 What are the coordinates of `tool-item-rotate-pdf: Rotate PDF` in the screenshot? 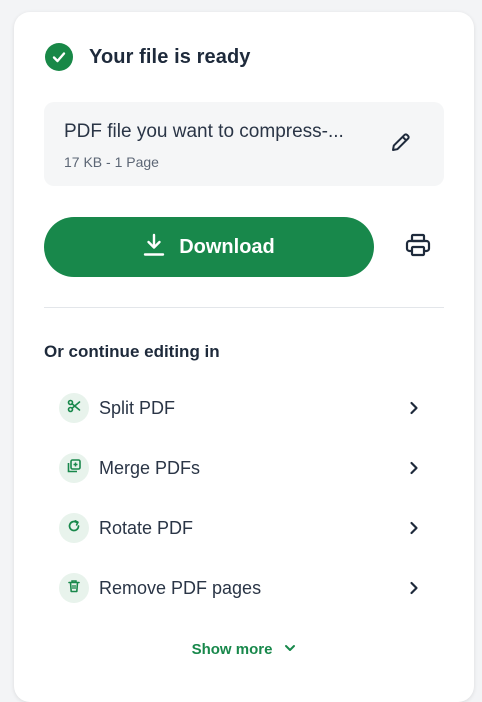 It's located at (244, 528).